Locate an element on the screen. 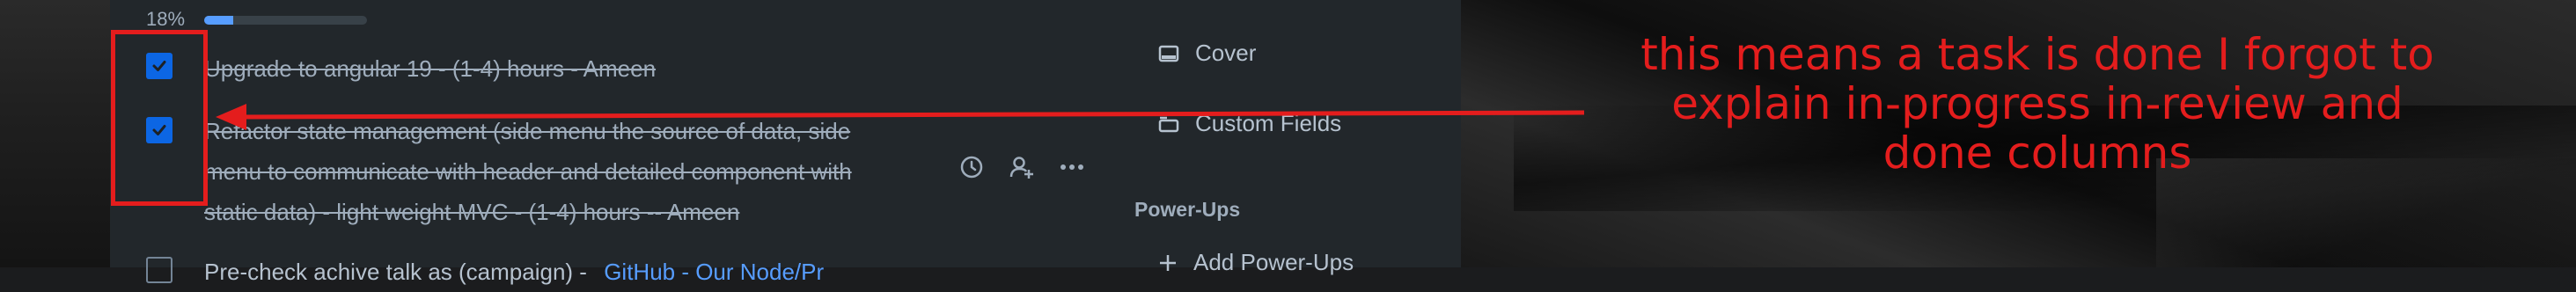 The height and width of the screenshot is (292, 2576). annotation-line: explain in-progress in-review and is located at coordinates (2037, 103).